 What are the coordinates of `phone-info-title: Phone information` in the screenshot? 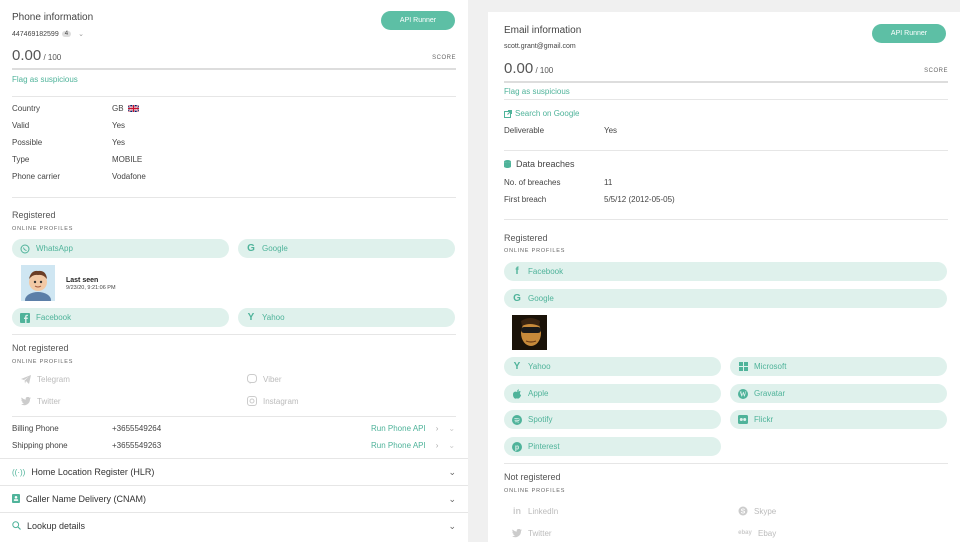 It's located at (53, 17).